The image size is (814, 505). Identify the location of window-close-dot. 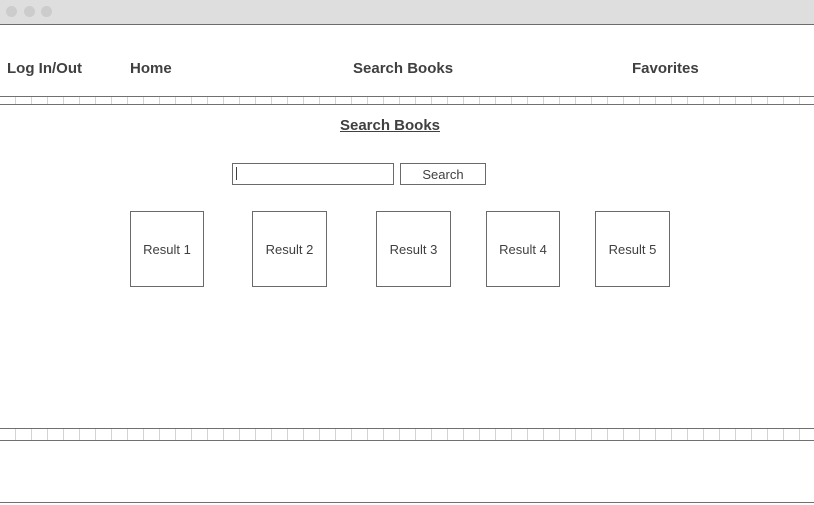
(11, 11).